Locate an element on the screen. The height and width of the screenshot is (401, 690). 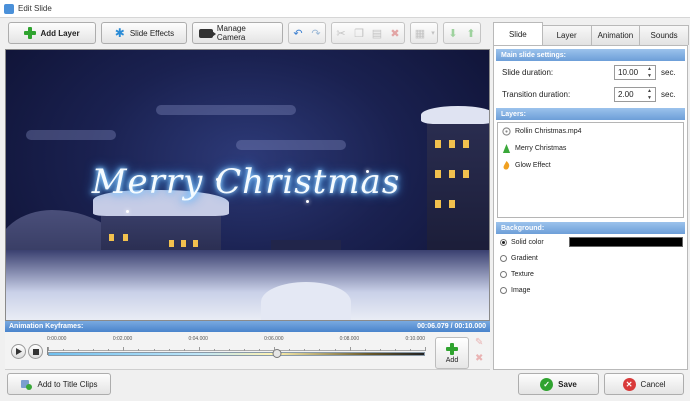
sparkle-icon: ✱ is located at coordinates (119, 33).